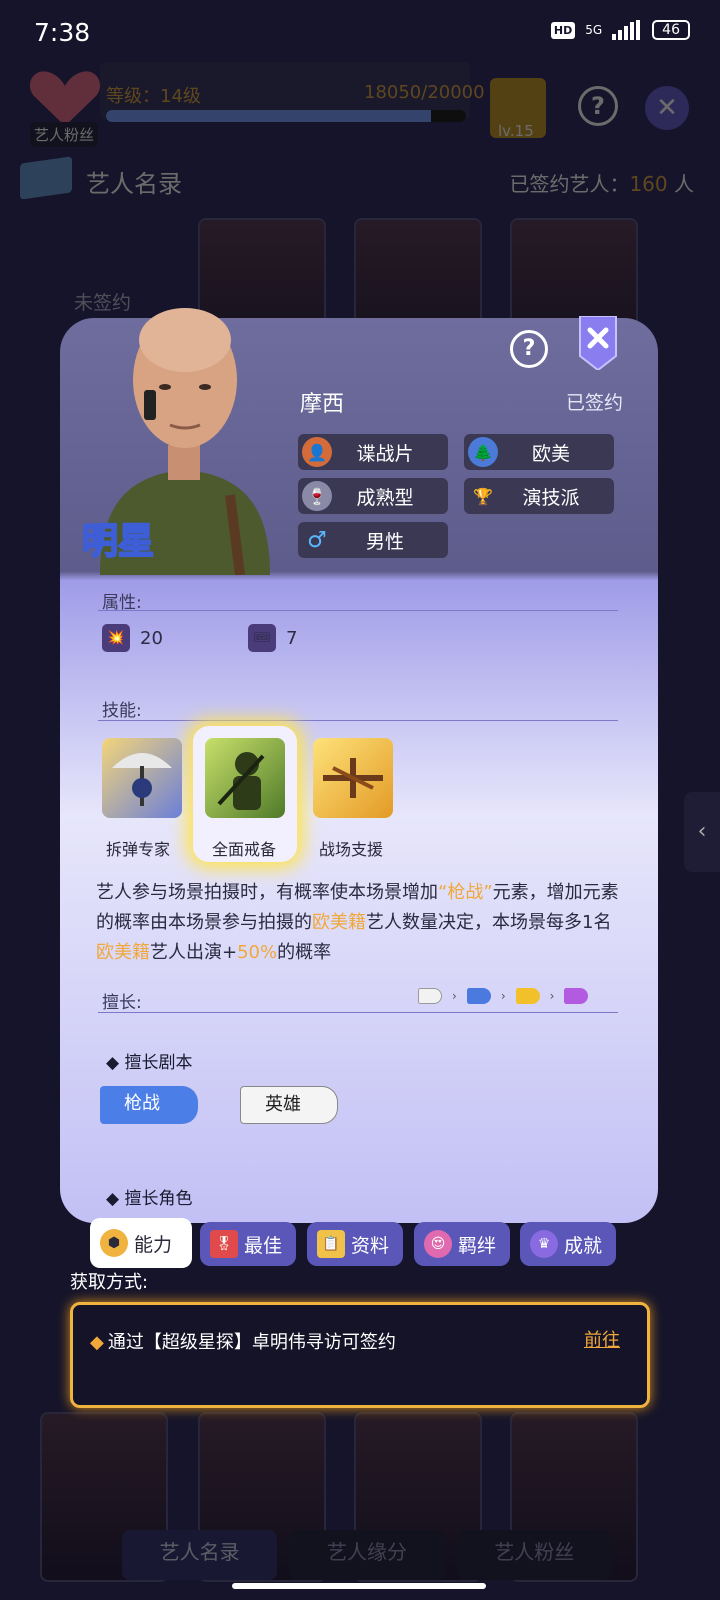 Image resolution: width=720 pixels, height=1600 pixels. I want to click on tag-gender: ♂ 男性, so click(373, 540).